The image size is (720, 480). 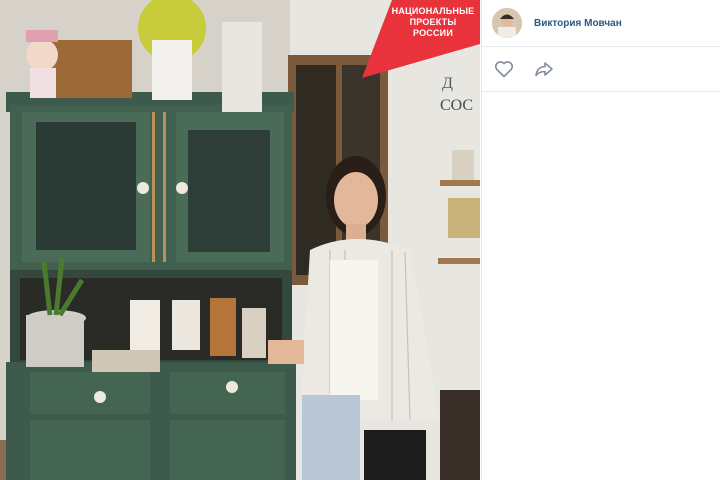 I want to click on author-name-link: Виктория Мовчан, so click(x=578, y=23).